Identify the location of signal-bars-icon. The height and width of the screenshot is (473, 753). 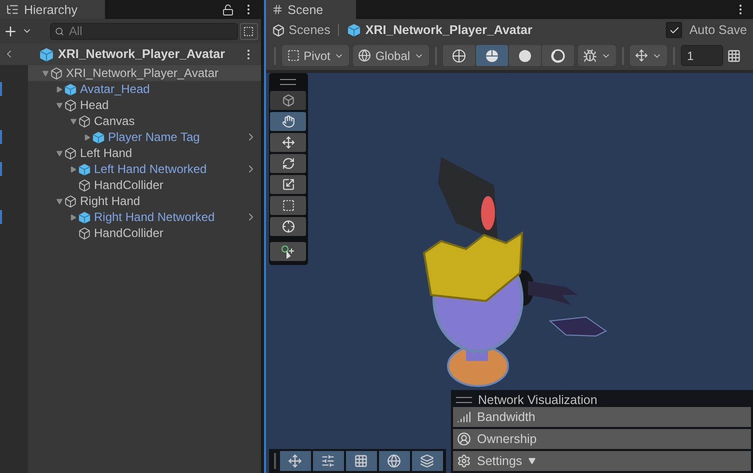
(464, 417).